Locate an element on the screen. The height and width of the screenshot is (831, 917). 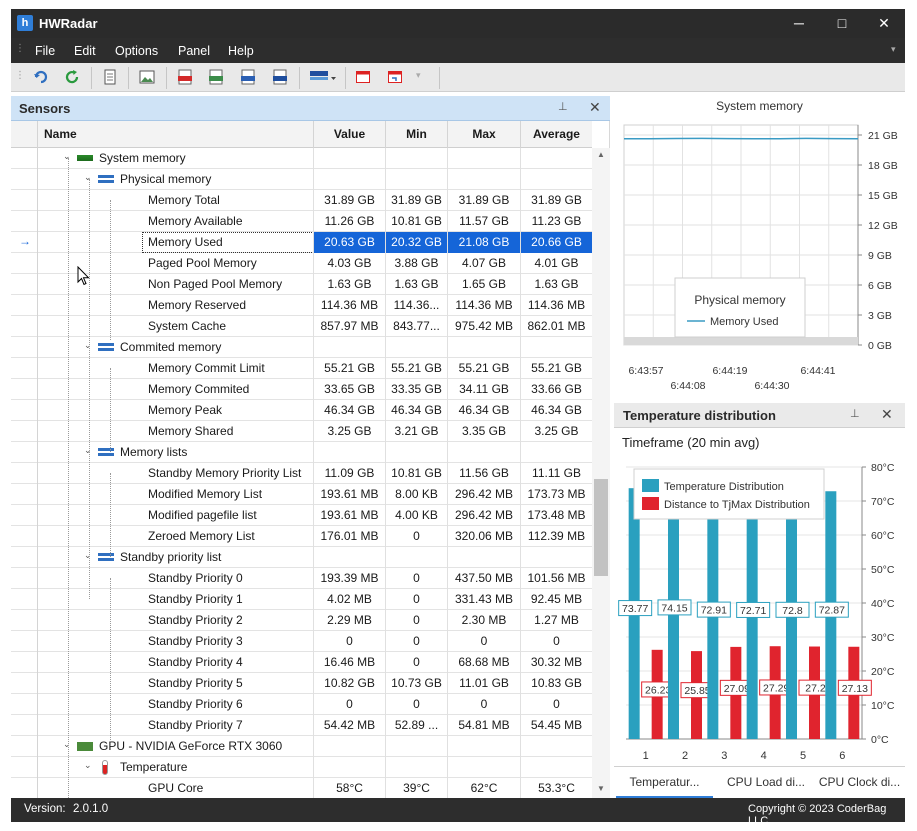
x-tick-label: 2 is located at coordinates (685, 756).